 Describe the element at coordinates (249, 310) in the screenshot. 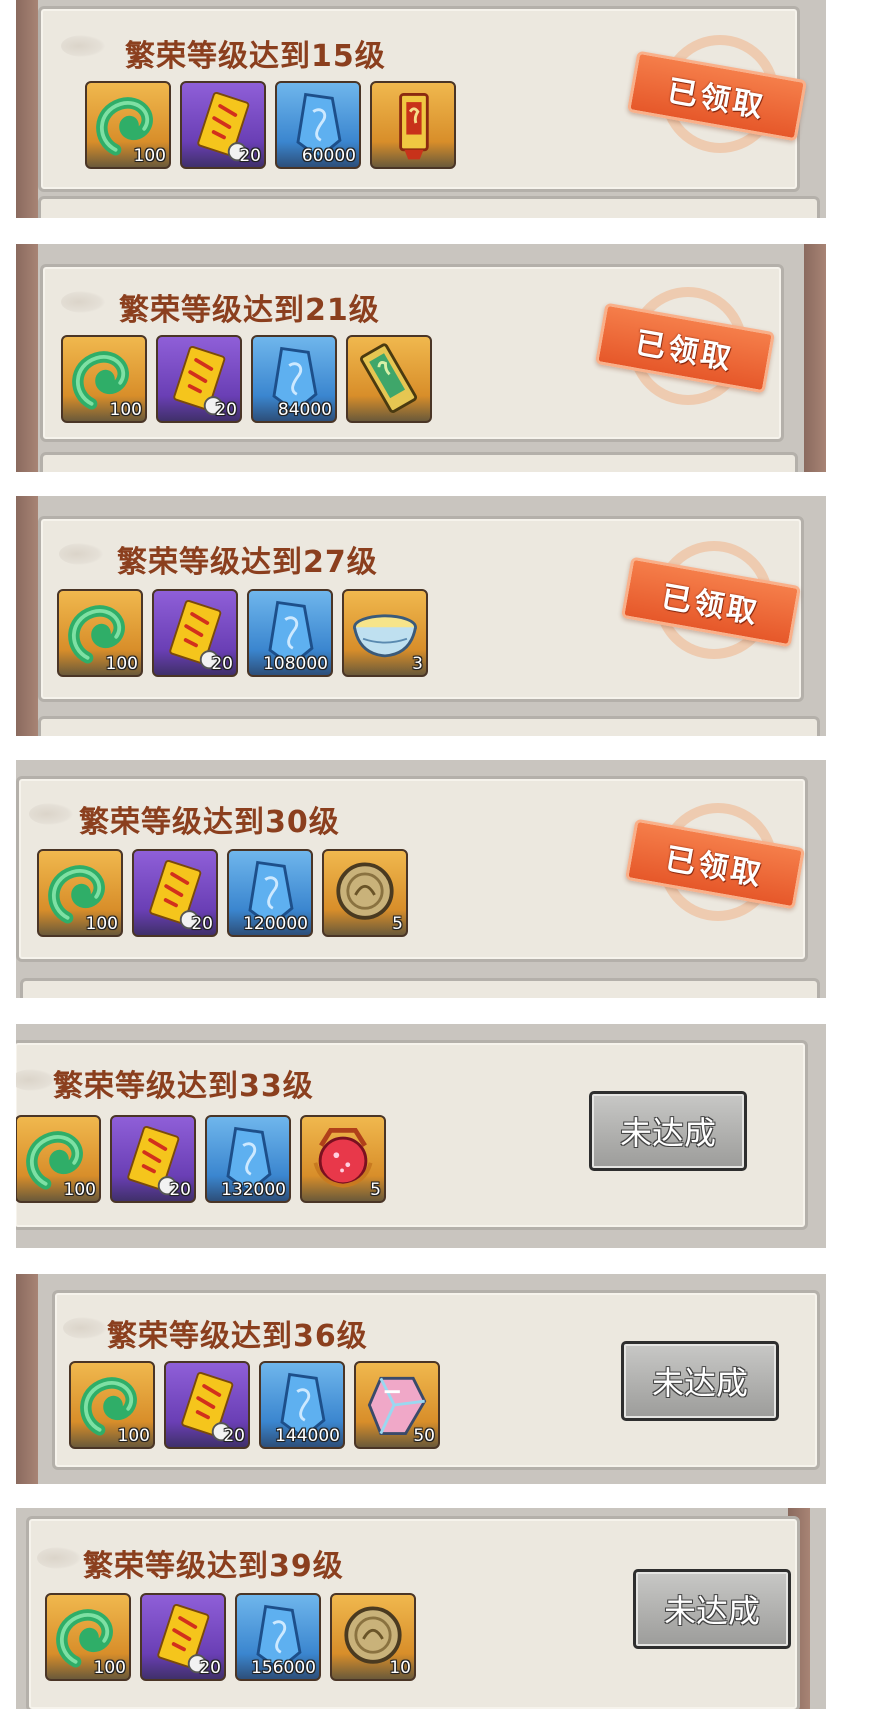

I see `reward-title: 繁荣等级达到21级` at that location.